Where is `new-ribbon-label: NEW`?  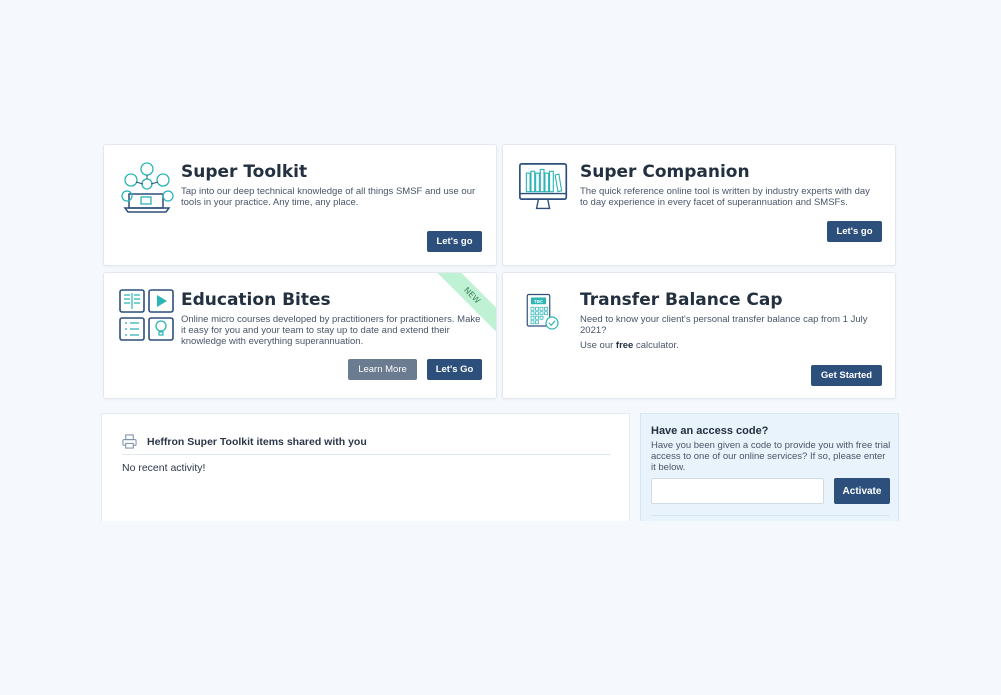
new-ribbon-label: NEW is located at coordinates (467, 302).